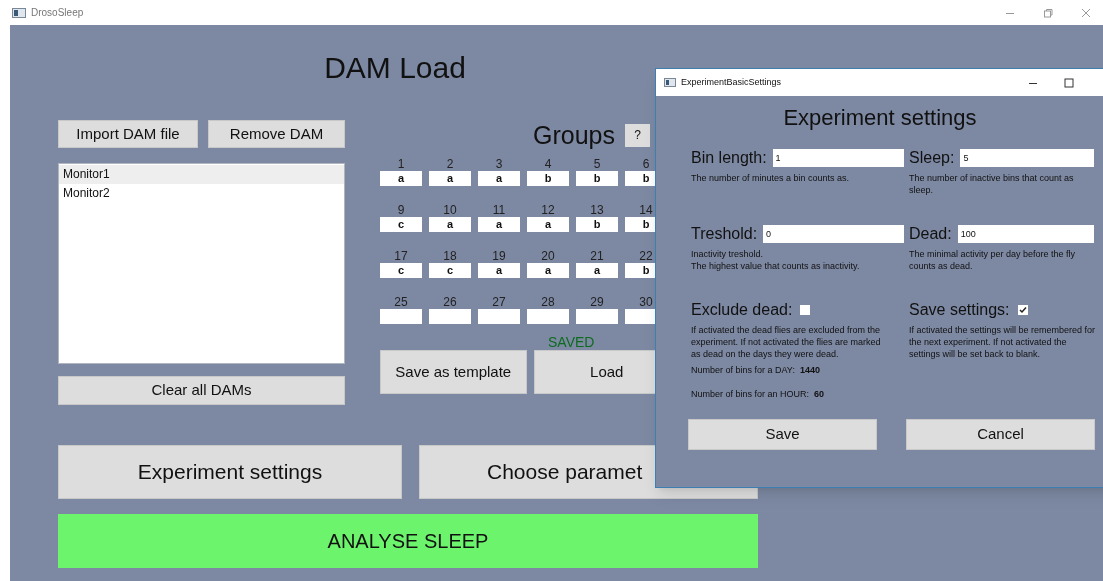 The width and height of the screenshot is (1103, 581). Describe the element at coordinates (597, 164) in the screenshot. I see `group-number: 5` at that location.